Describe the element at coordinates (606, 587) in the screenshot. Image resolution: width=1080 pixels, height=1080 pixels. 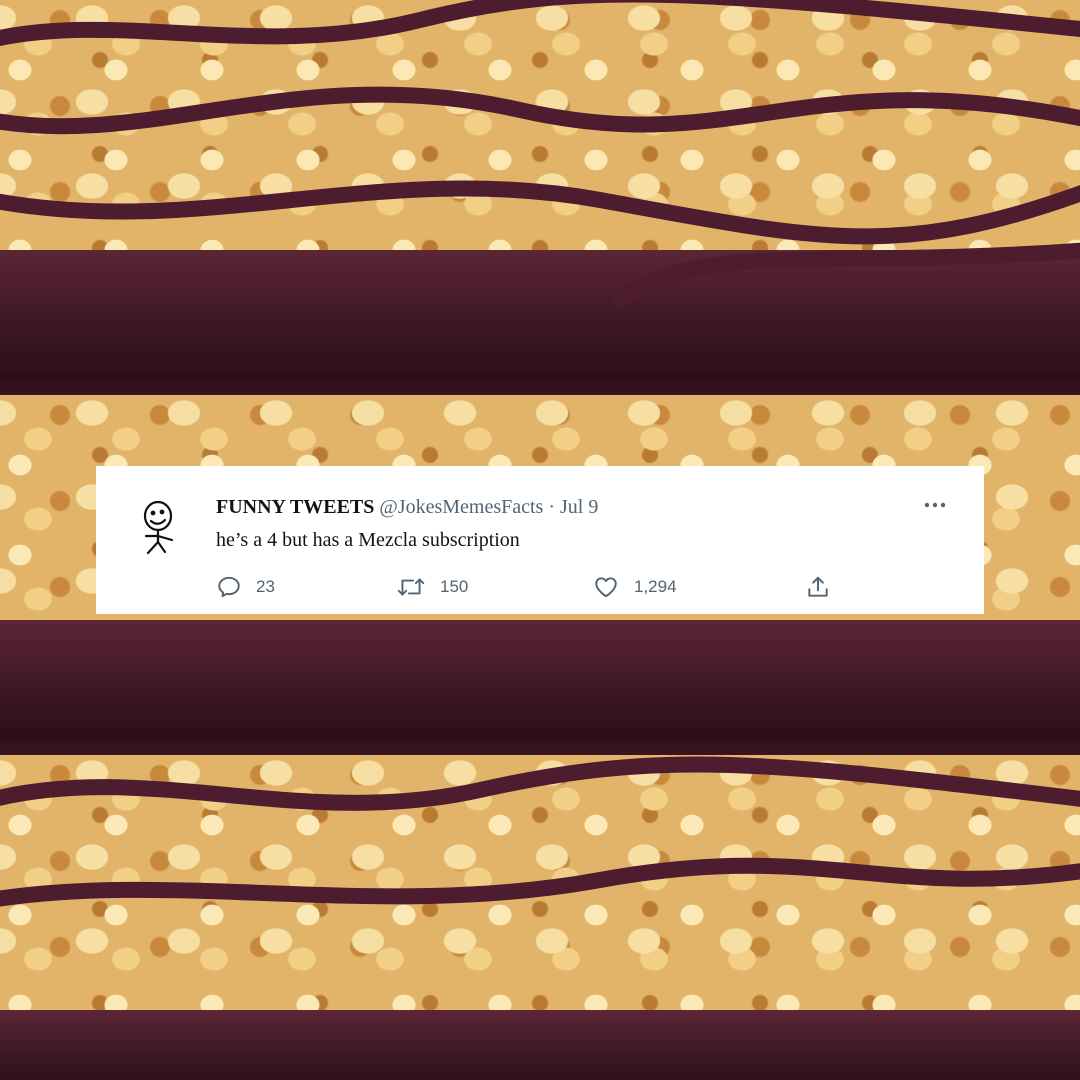
I see `heart-icon` at that location.